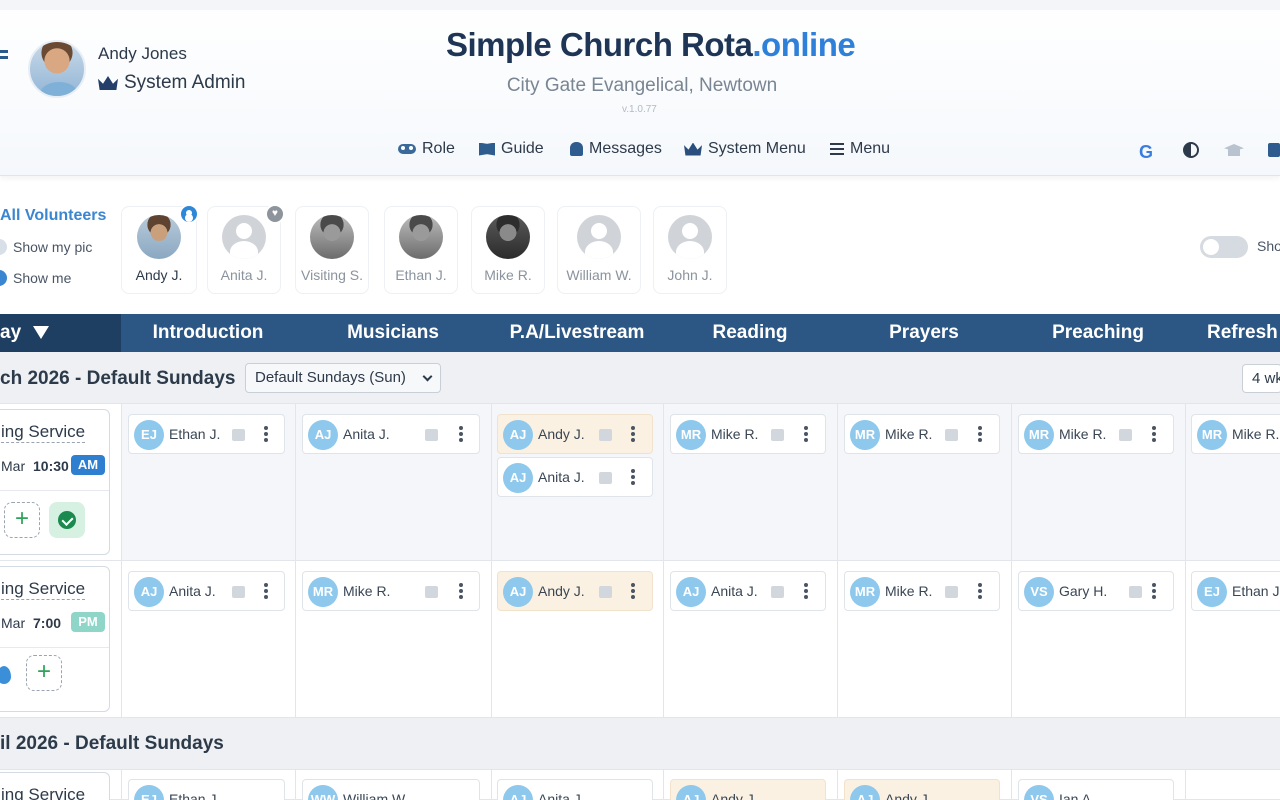 The width and height of the screenshot is (1280, 800). I want to click on graduation-cap-icon, so click(1234, 150).